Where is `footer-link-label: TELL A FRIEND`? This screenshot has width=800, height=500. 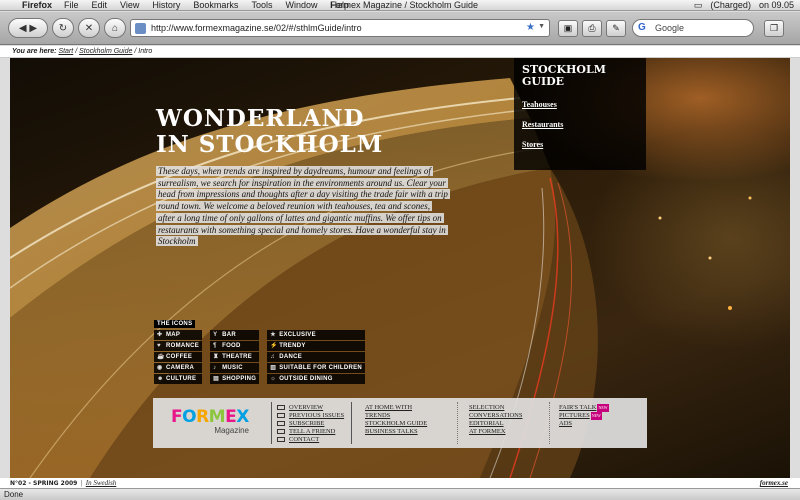 footer-link-label: TELL A FRIEND is located at coordinates (312, 431).